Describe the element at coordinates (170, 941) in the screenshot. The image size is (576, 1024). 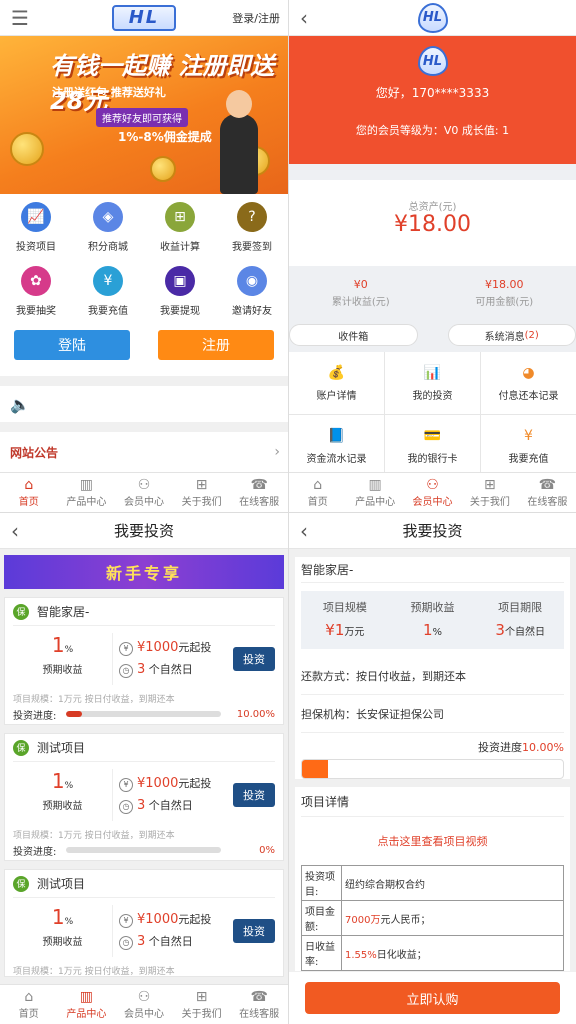
I see `term-suffix: 个自然日` at that location.